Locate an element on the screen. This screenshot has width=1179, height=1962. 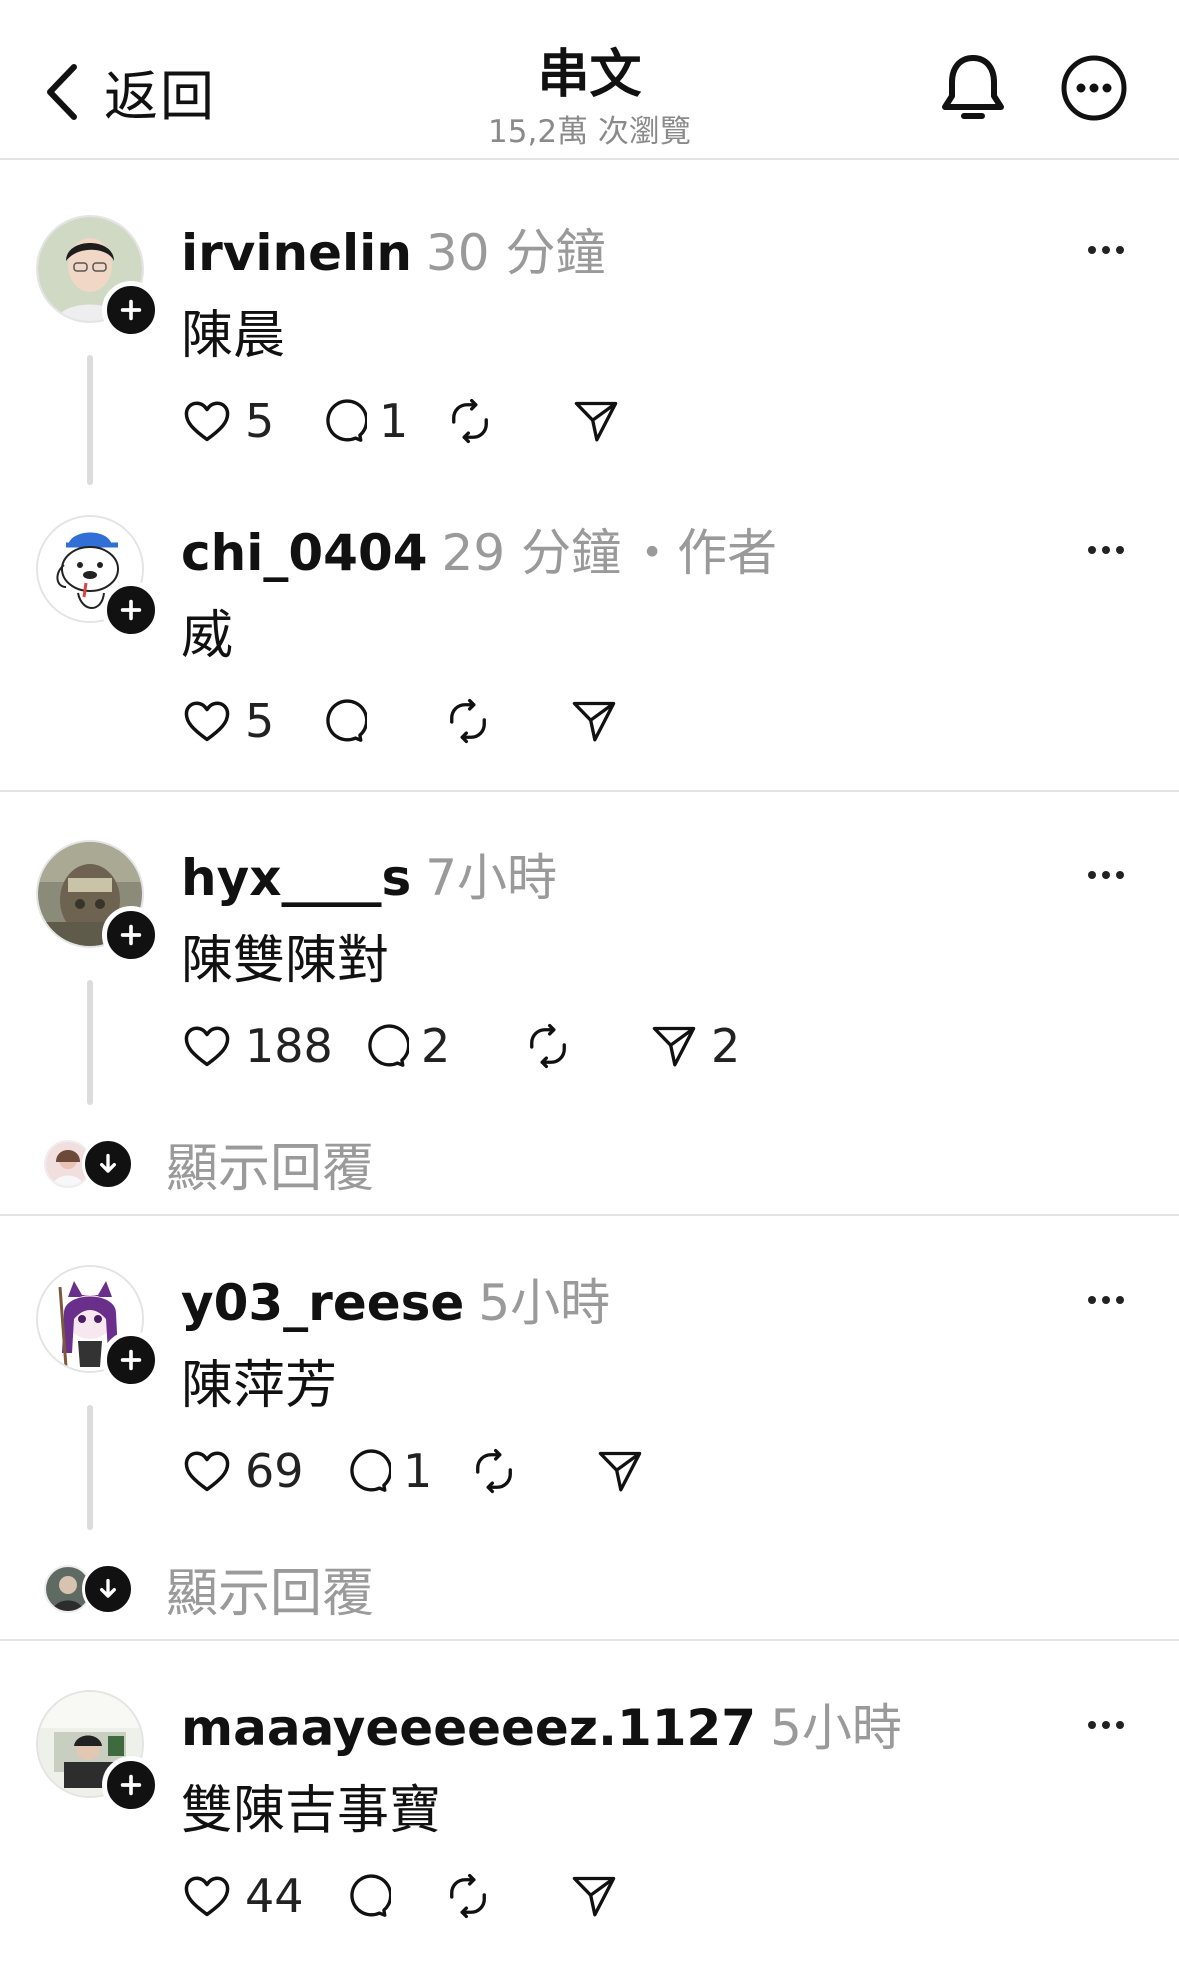
post-text: 威 is located at coordinates (207, 636).